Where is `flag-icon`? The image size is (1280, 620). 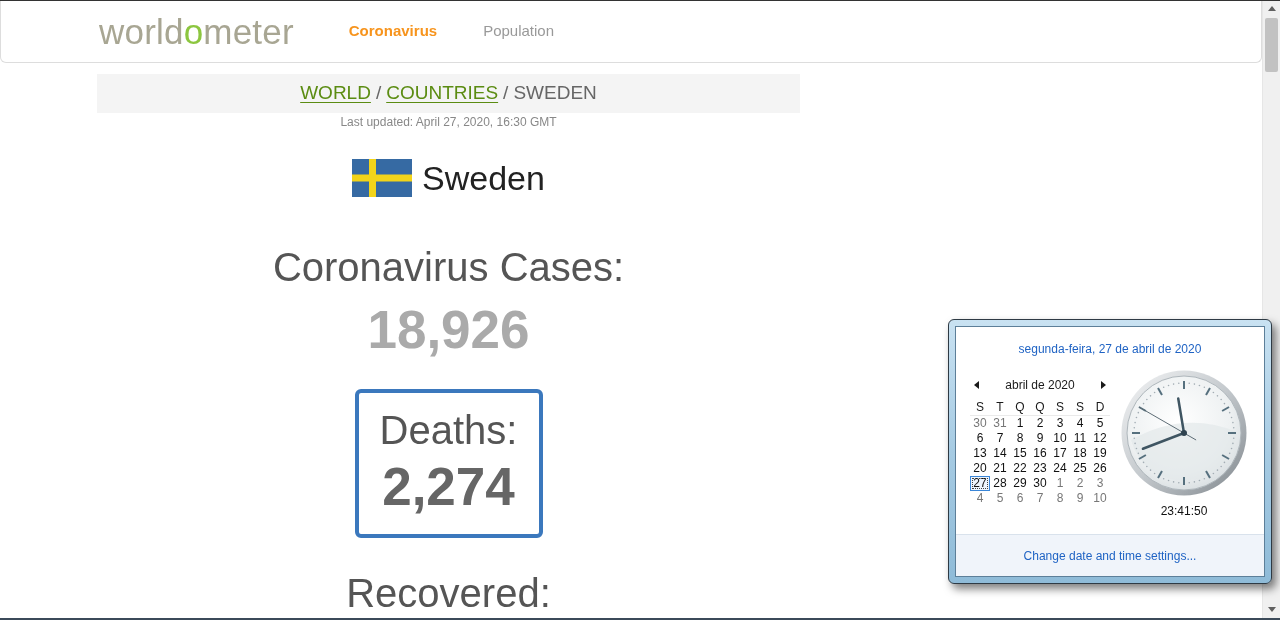
flag-icon is located at coordinates (382, 178).